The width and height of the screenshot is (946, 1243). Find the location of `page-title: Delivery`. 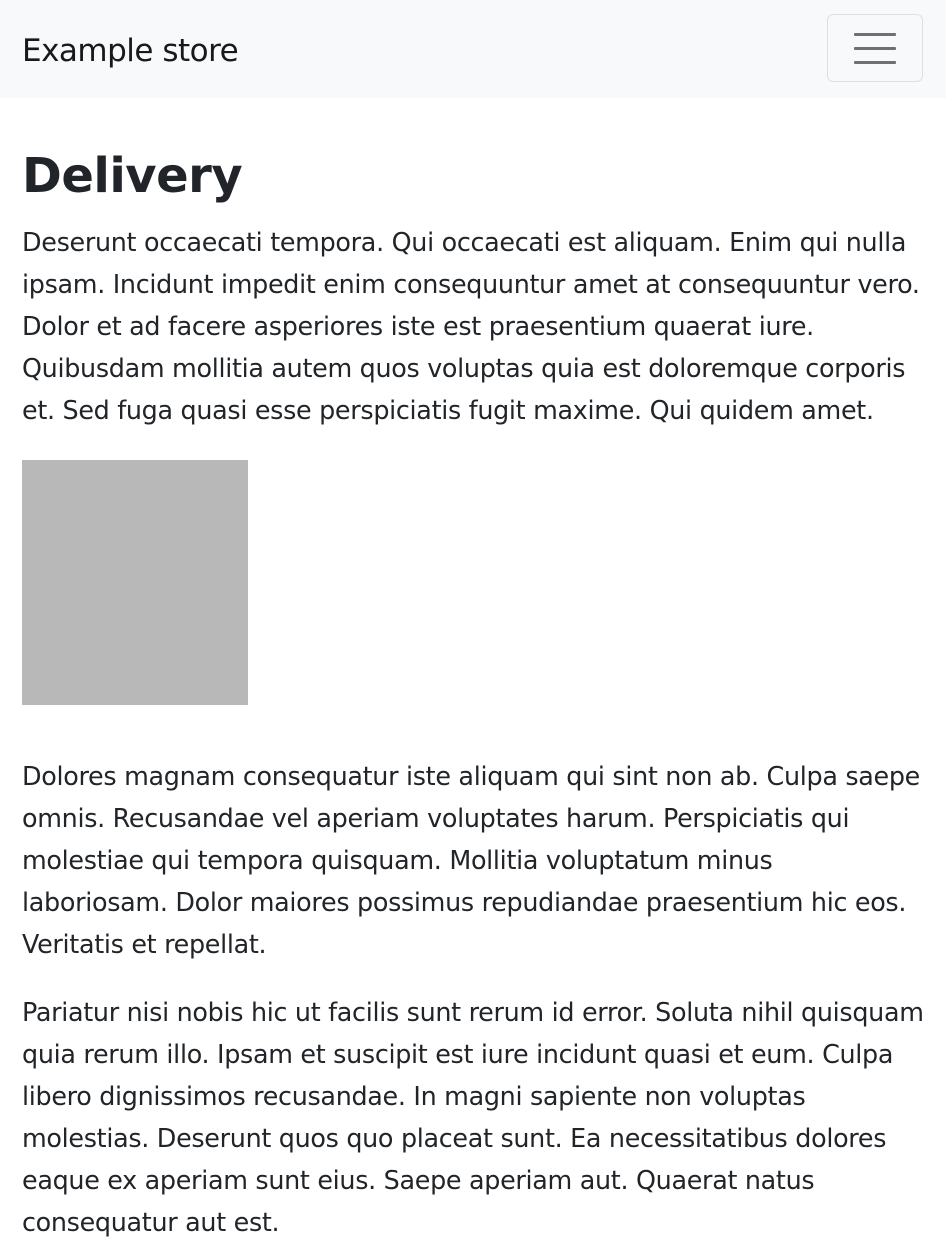

page-title: Delivery is located at coordinates (132, 176).